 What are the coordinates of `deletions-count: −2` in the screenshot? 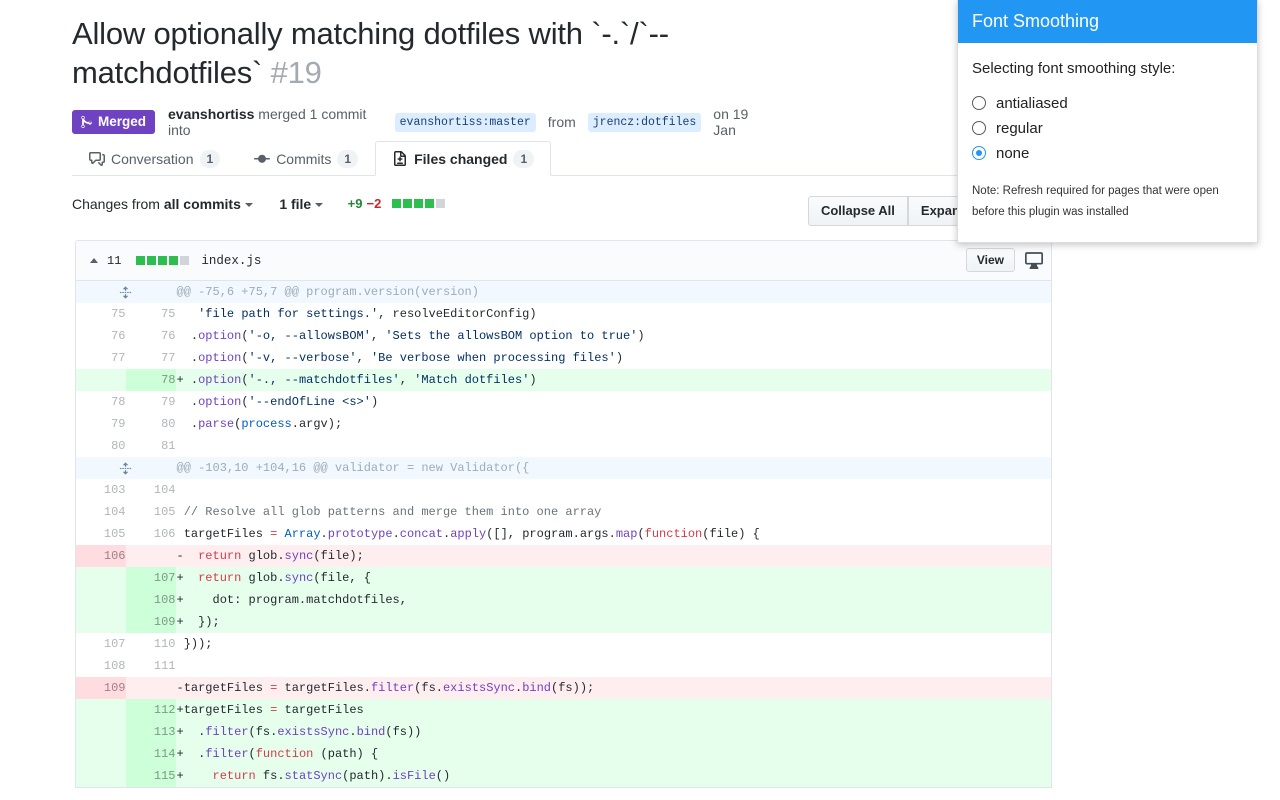 It's located at (374, 203).